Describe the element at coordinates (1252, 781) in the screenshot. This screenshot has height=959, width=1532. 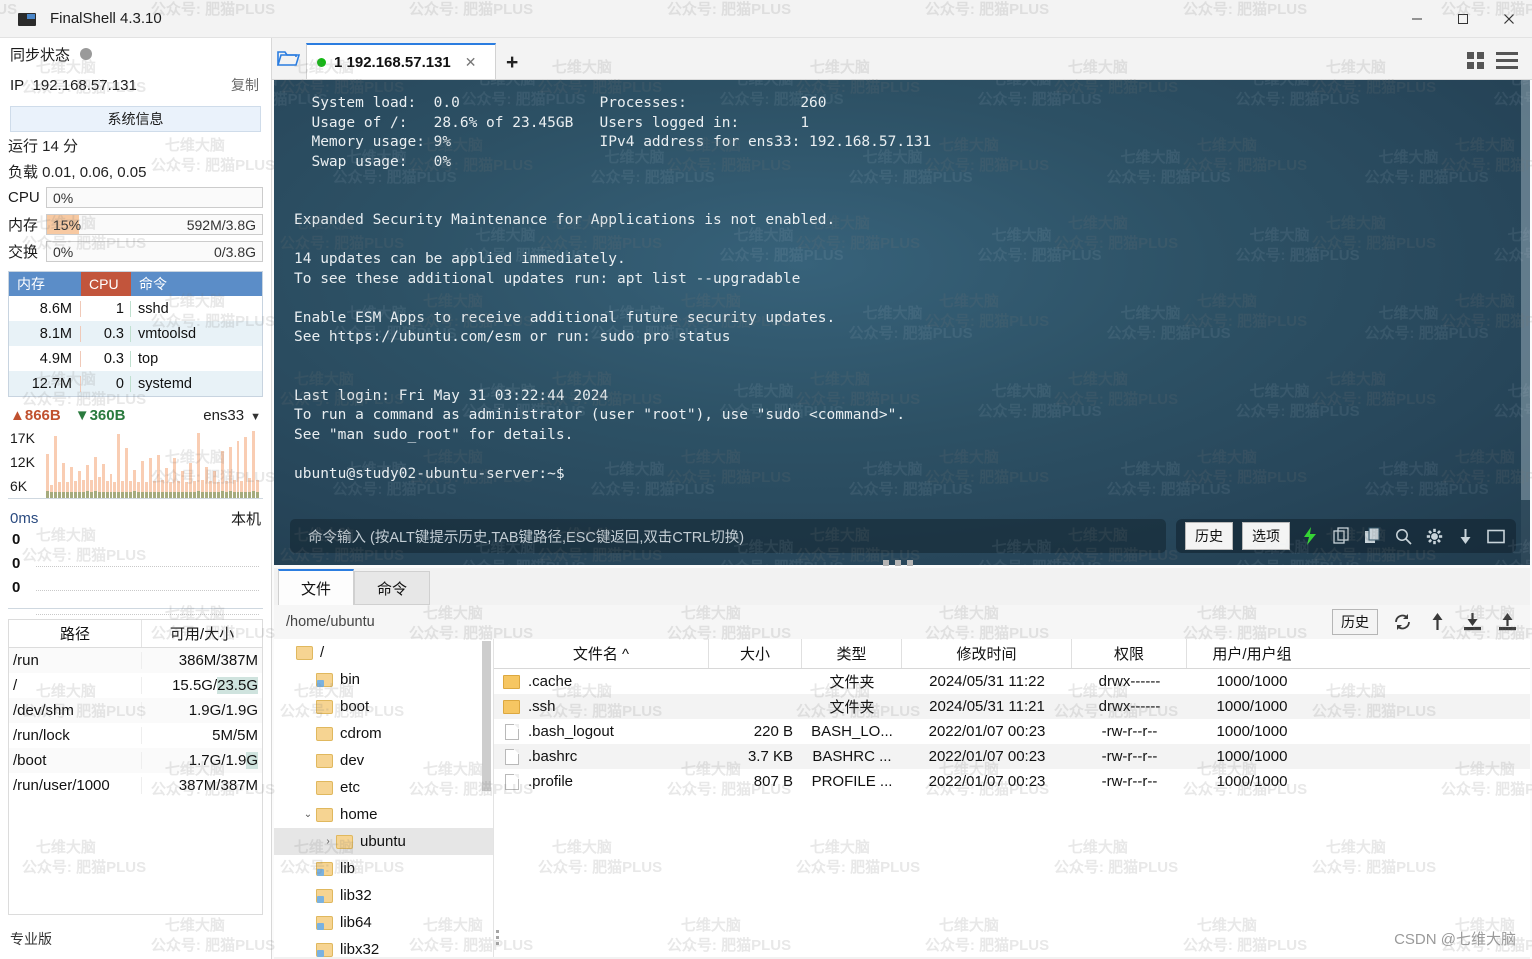
I see `file-owner: 1000/1000` at that location.